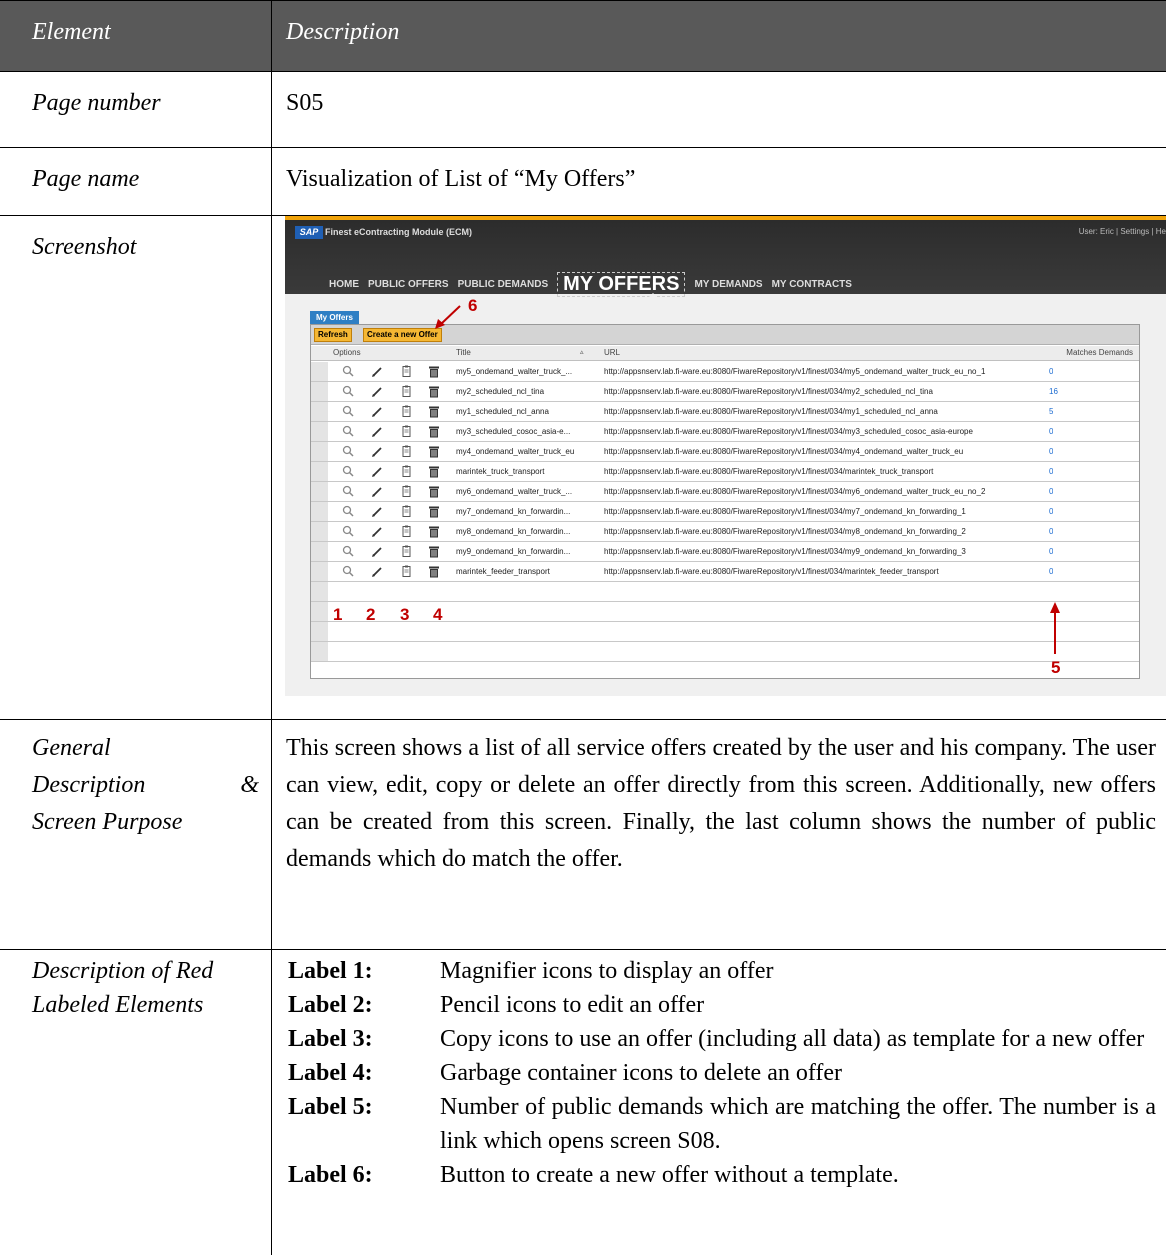 This screenshot has width=1166, height=1255. Describe the element at coordinates (71, 748) in the screenshot. I see `gen-label-line1: General` at that location.